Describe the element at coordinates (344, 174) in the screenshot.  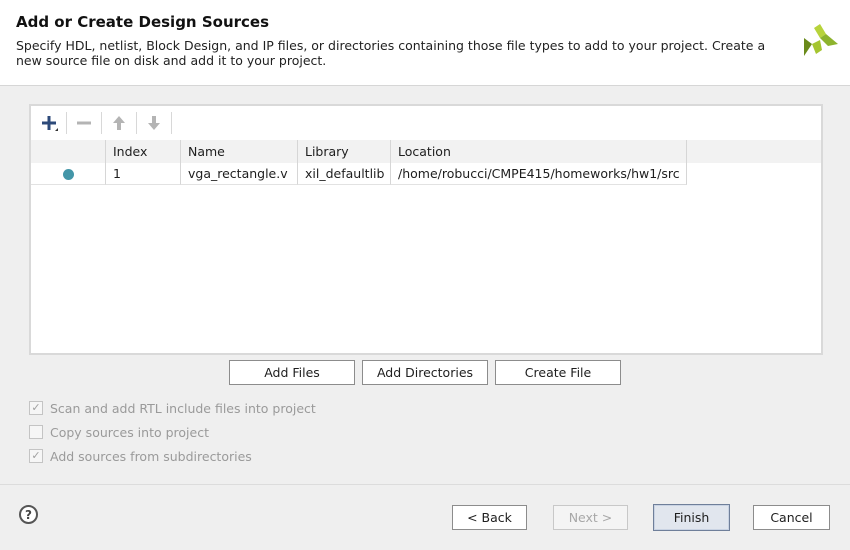
I see `row-library-cell: xil_defaultlib` at that location.